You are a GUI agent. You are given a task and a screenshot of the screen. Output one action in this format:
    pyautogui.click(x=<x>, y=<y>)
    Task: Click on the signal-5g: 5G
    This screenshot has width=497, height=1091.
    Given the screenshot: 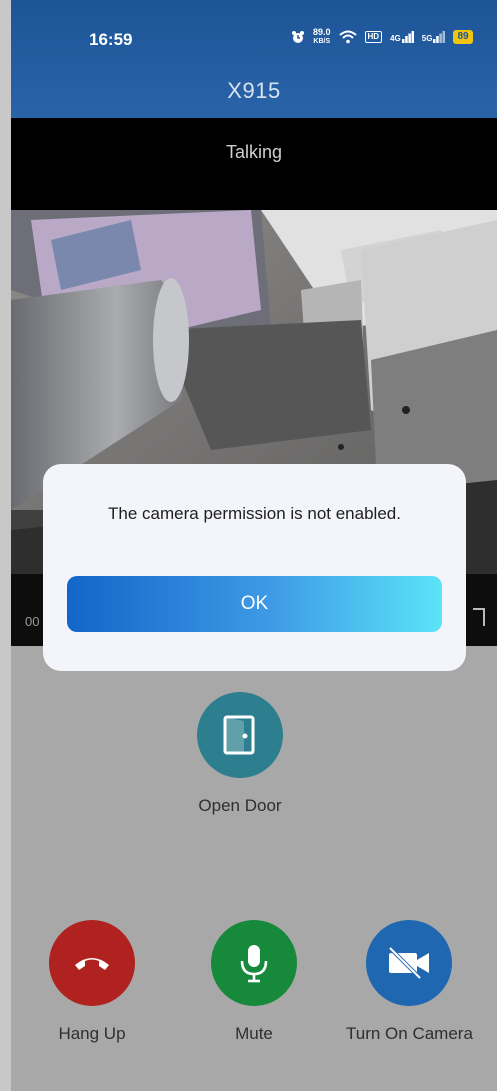 What is the action you would take?
    pyautogui.click(x=434, y=37)
    